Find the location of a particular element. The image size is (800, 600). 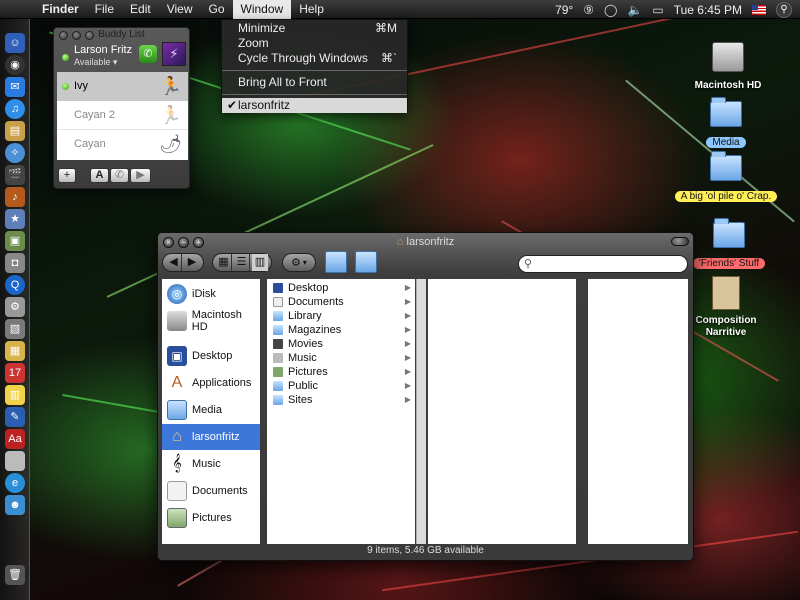

list-item: Documents ▶ is located at coordinates (341, 302).